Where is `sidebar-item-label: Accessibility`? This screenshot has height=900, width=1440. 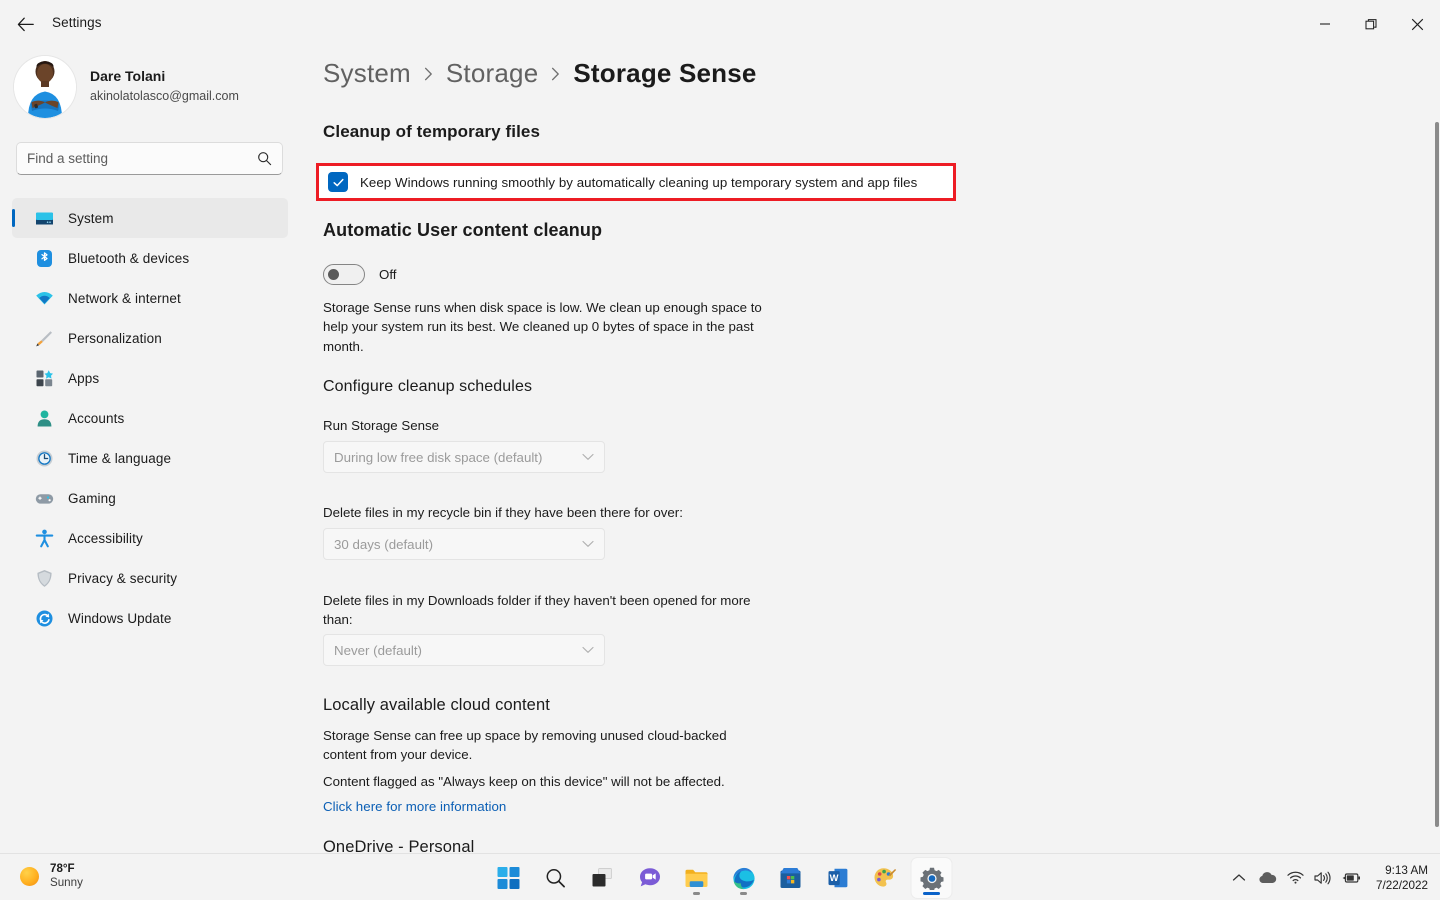 sidebar-item-label: Accessibility is located at coordinates (105, 538).